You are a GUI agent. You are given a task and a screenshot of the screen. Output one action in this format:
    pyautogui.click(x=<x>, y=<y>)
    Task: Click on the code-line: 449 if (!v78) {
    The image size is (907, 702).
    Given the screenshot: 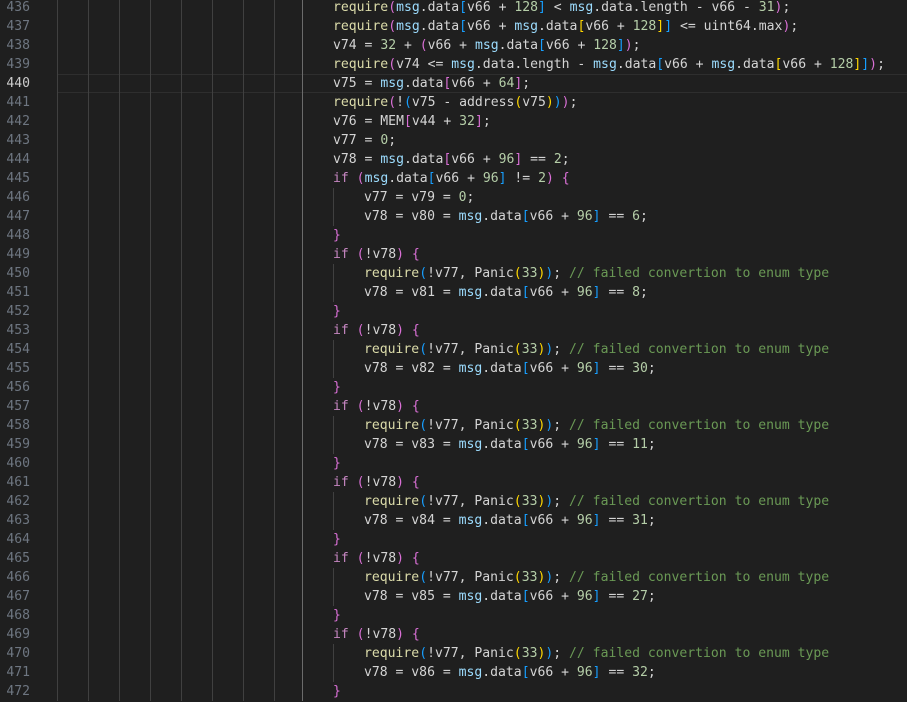 What is the action you would take?
    pyautogui.click(x=453, y=254)
    